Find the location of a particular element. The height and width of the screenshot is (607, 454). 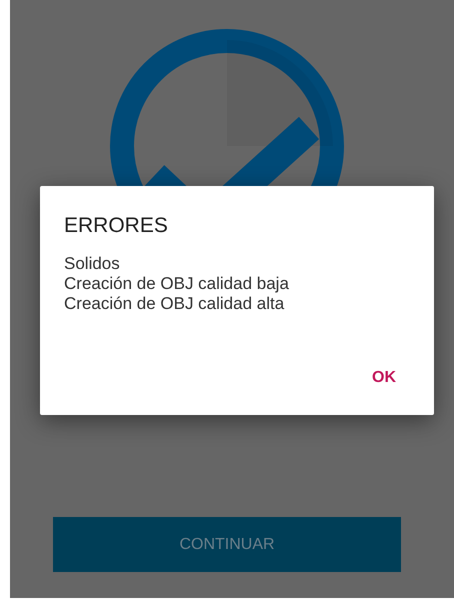

error-item: Solidos is located at coordinates (92, 264).